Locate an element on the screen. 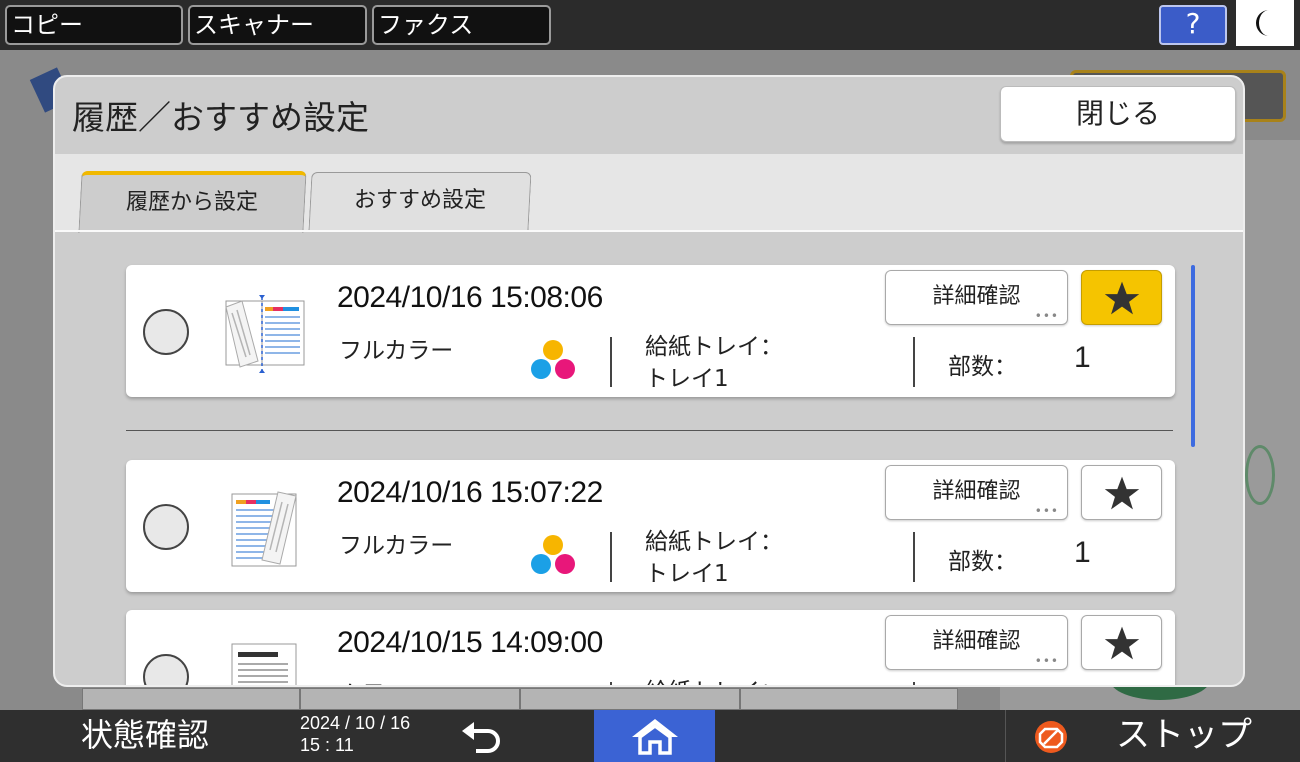 This screenshot has width=1300, height=762. list-divider is located at coordinates (649, 430).